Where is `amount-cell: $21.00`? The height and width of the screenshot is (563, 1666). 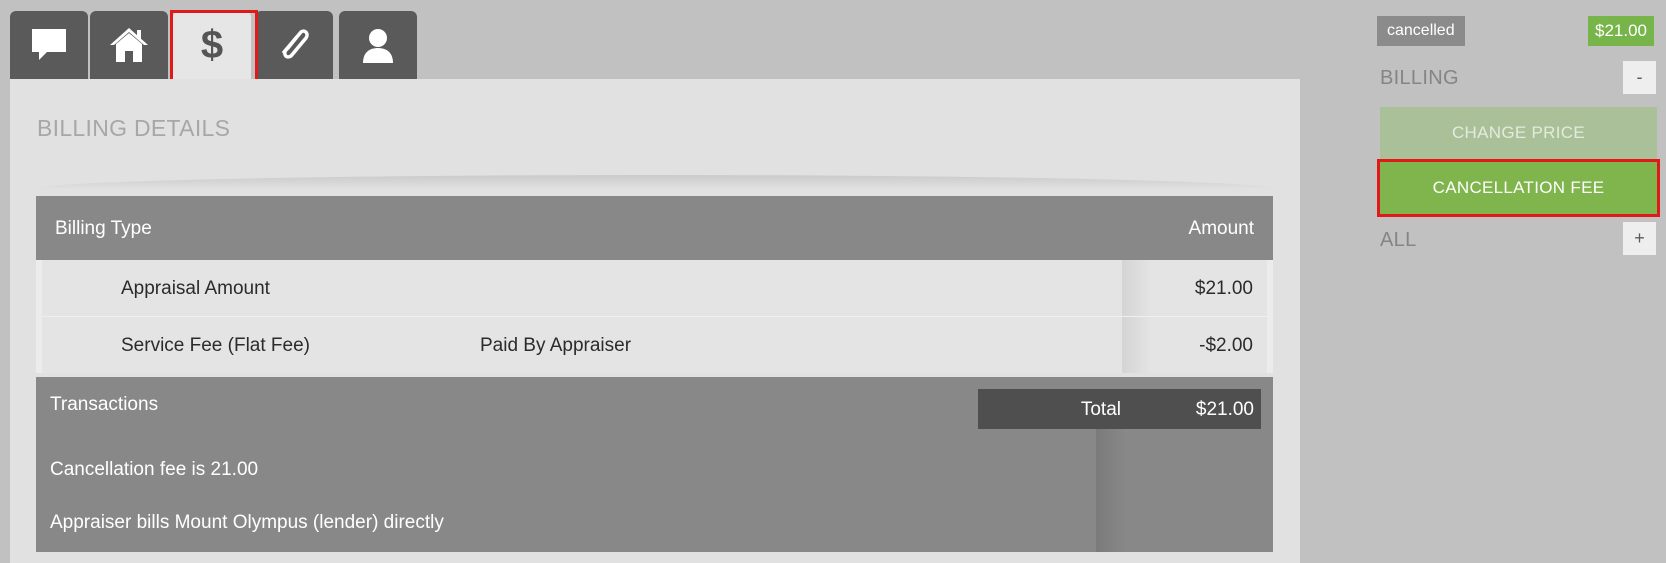 amount-cell: $21.00 is located at coordinates (1223, 288).